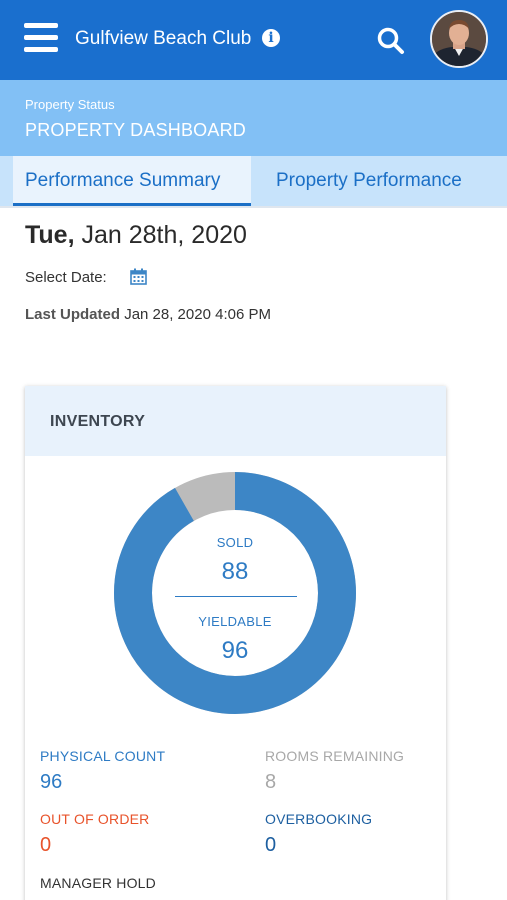 Image resolution: width=507 pixels, height=900 pixels. What do you see at coordinates (236, 596) in the screenshot?
I see `donut-divider` at bounding box center [236, 596].